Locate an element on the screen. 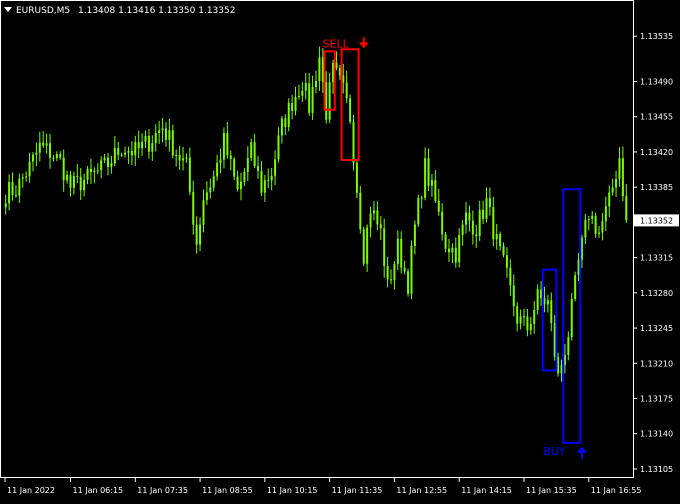 The image size is (680, 504). sell-arrow-icon is located at coordinates (363, 43).